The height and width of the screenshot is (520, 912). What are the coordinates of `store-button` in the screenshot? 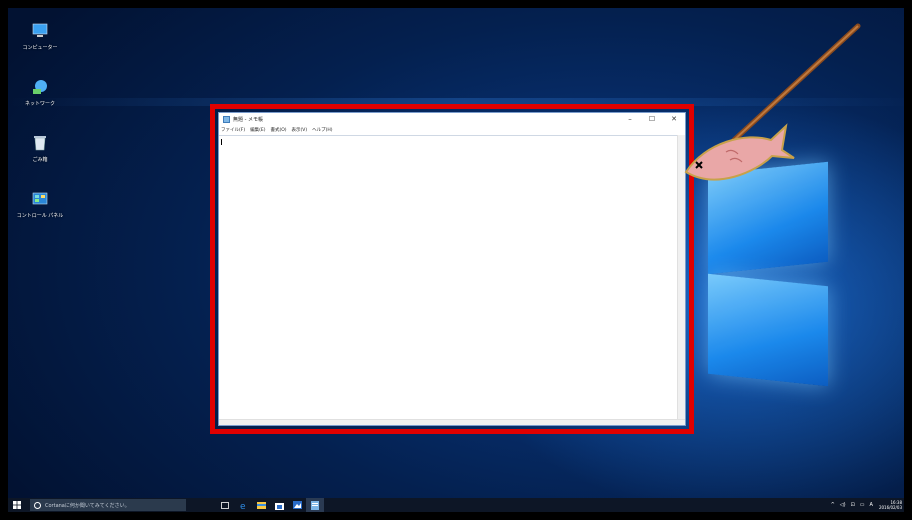 It's located at (279, 505).